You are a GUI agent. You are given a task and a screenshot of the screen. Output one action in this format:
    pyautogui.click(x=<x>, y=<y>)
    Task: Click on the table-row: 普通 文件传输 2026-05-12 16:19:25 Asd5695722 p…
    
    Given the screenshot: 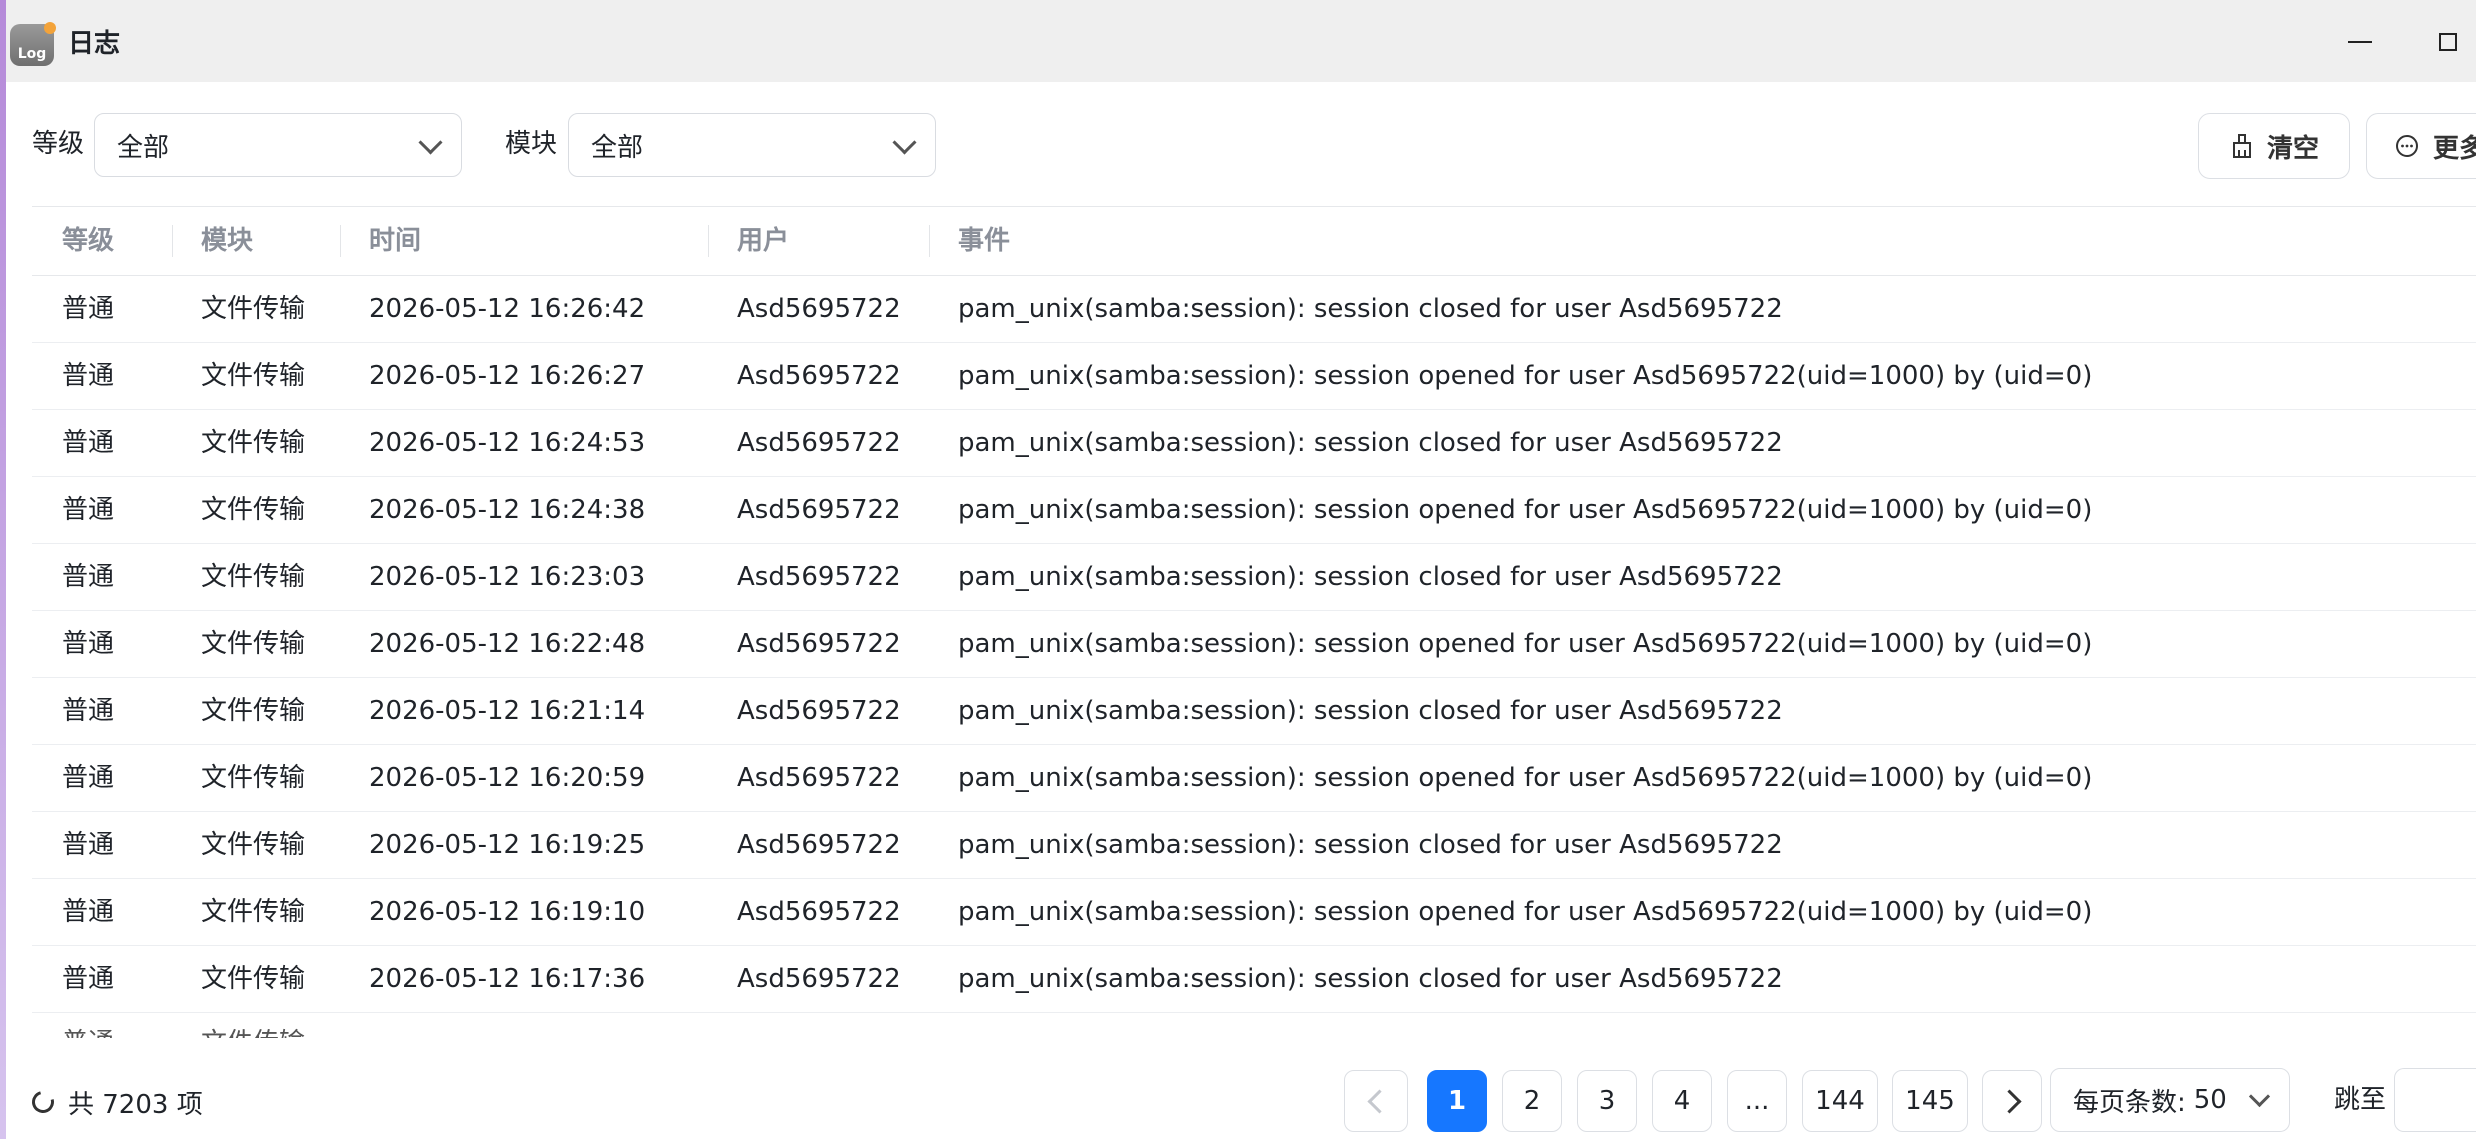 What is the action you would take?
    pyautogui.click(x=1254, y=845)
    